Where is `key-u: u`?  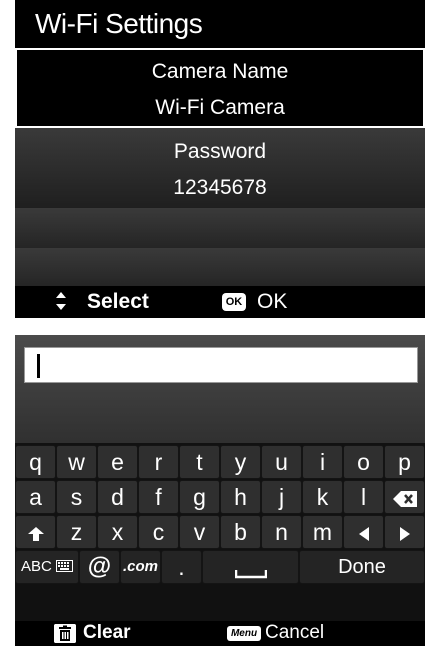
key-u: u is located at coordinates (281, 462).